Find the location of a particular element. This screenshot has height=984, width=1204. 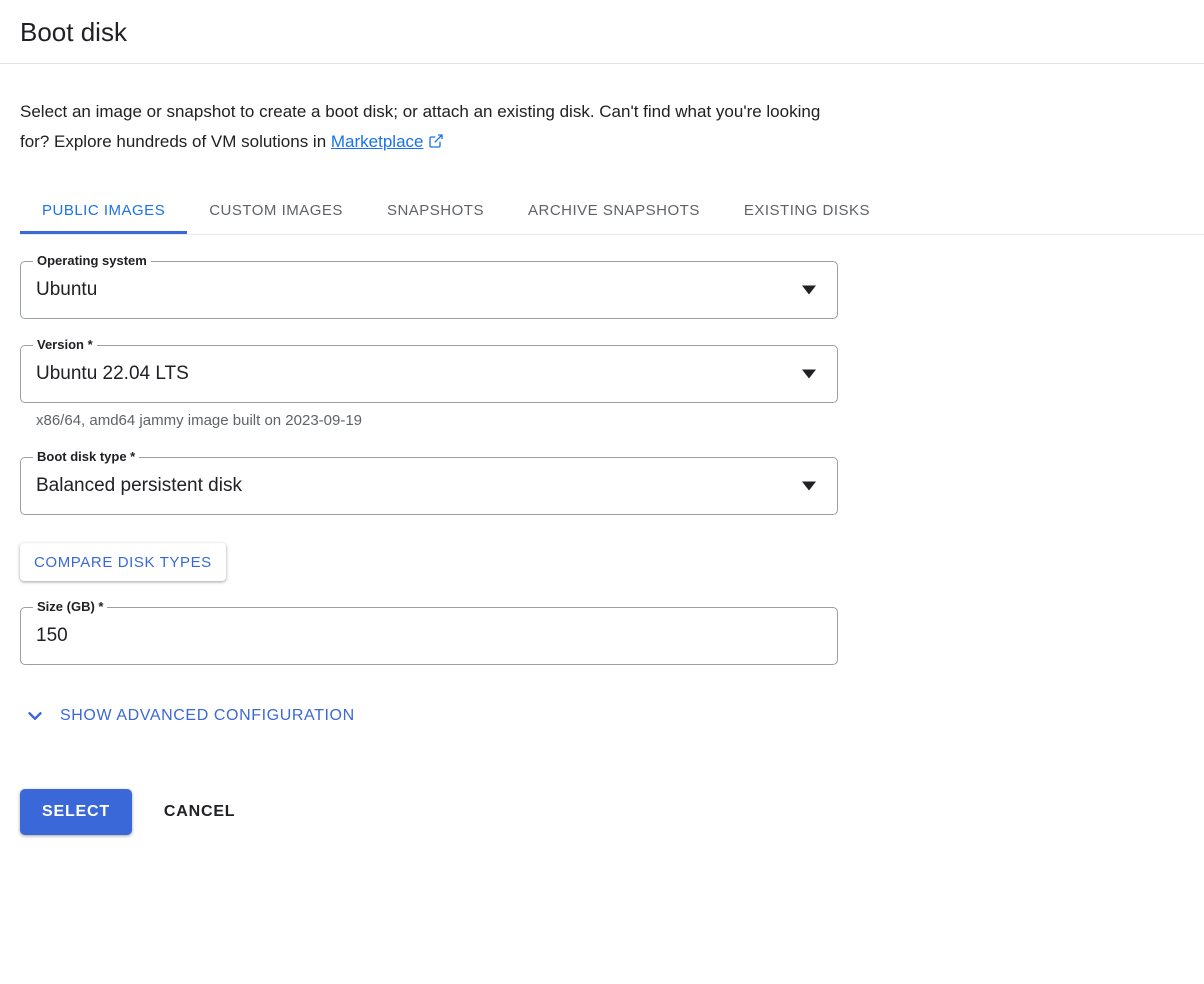

tab-custom-images: CUSTOM IMAGES is located at coordinates (276, 210).